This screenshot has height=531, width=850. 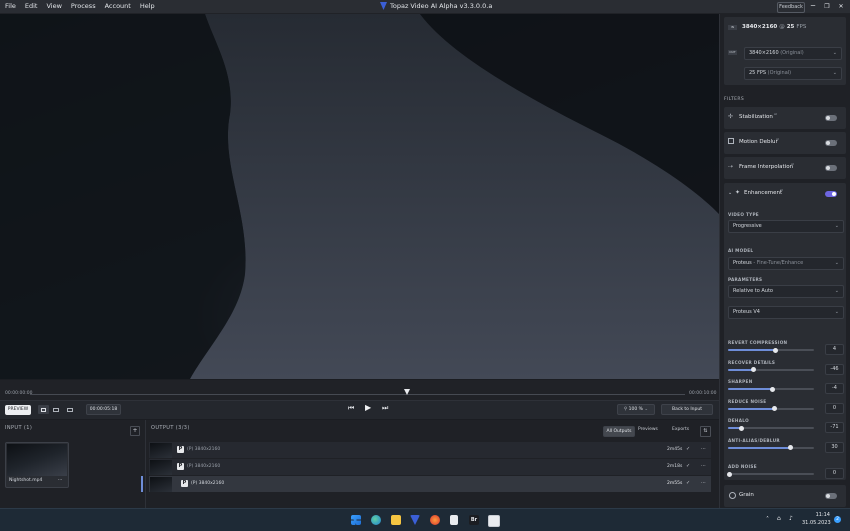 I want to click on menu-edit: Edit, so click(x=31, y=6).